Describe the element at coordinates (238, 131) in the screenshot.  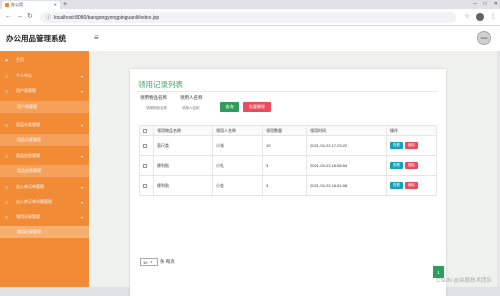
I see `column-header: 领用人名称` at that location.